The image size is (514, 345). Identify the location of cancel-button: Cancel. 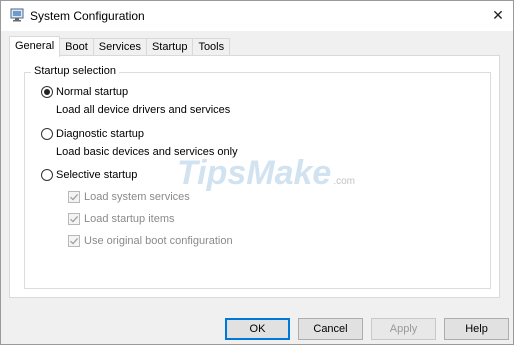
(330, 329).